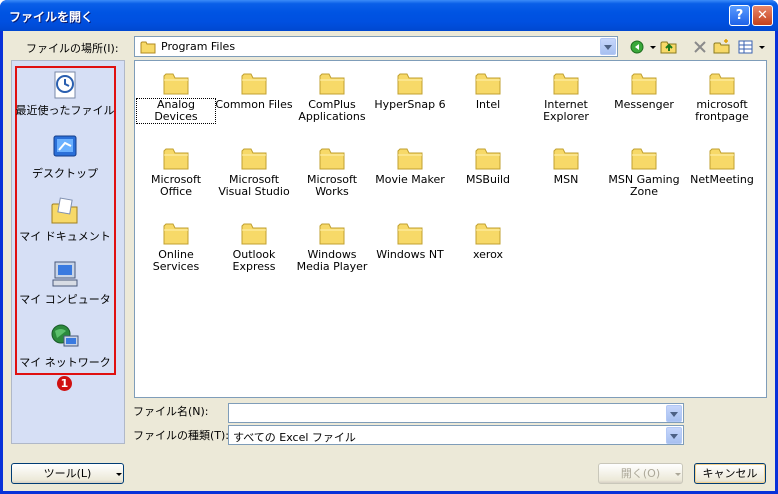 This screenshot has width=778, height=494. I want to click on open-button: 開く(O), so click(640, 473).